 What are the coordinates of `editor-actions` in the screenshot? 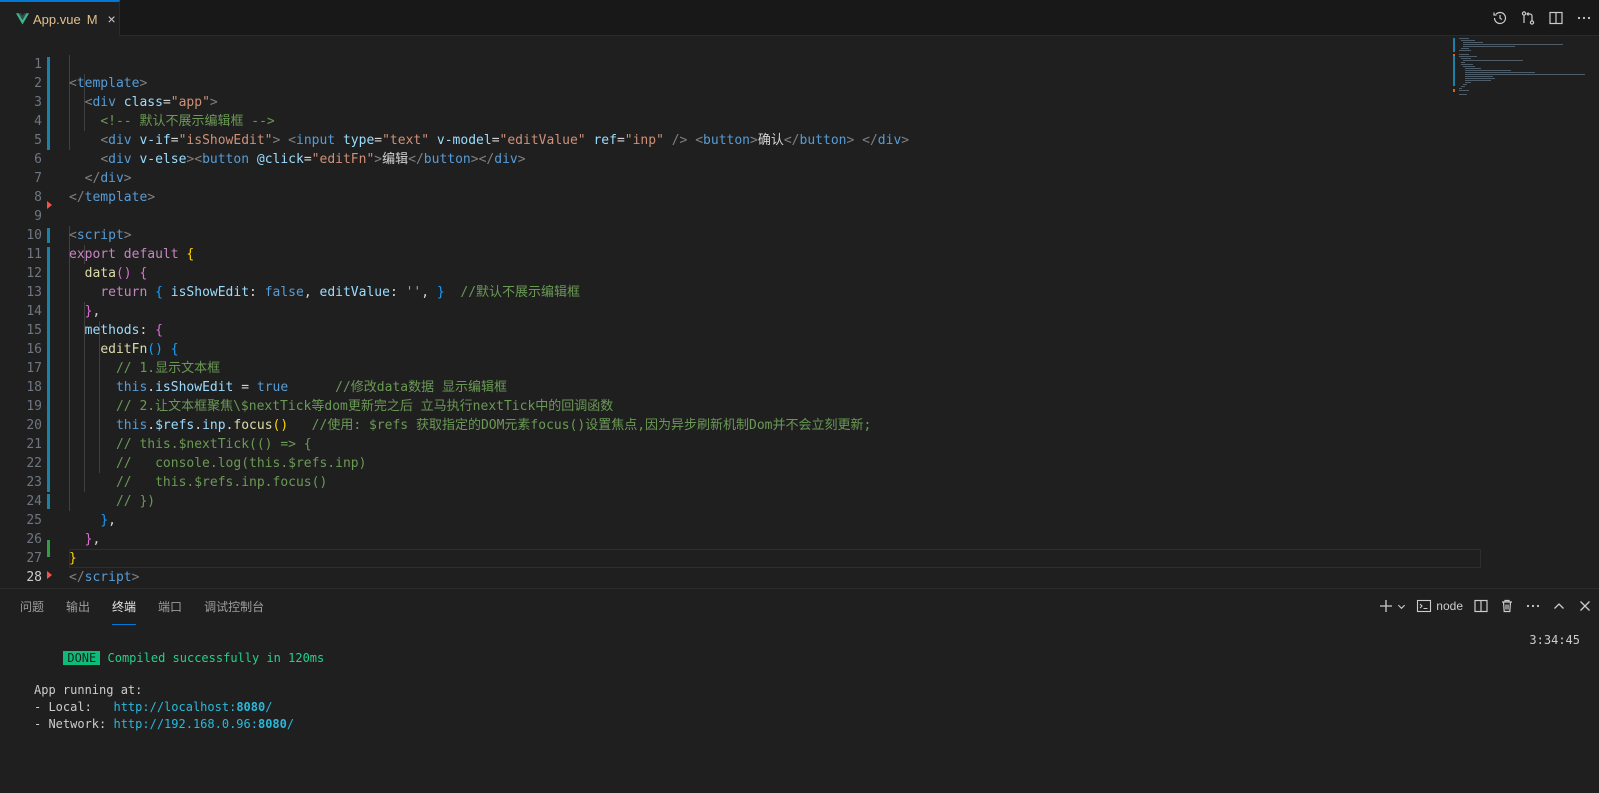 It's located at (1542, 18).